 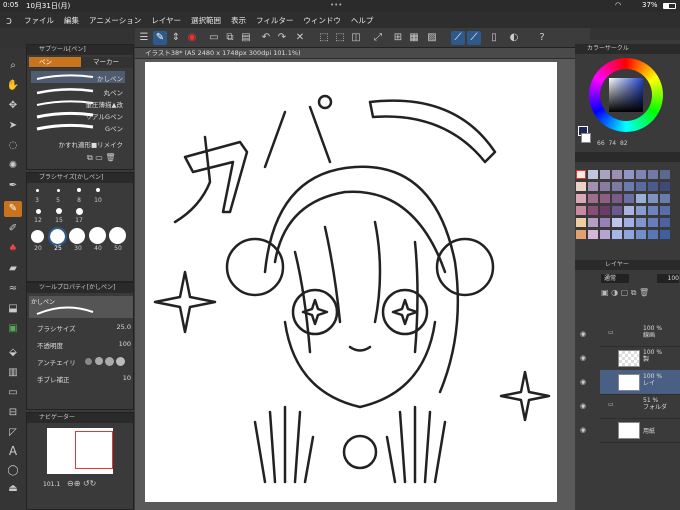 I want to click on navigator-preview, so click(x=80, y=451).